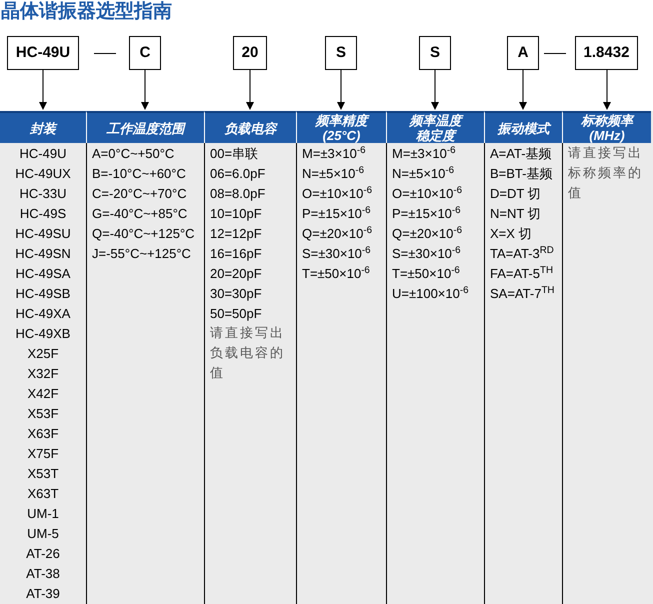  Describe the element at coordinates (523, 53) in the screenshot. I see `code-box: A` at that location.